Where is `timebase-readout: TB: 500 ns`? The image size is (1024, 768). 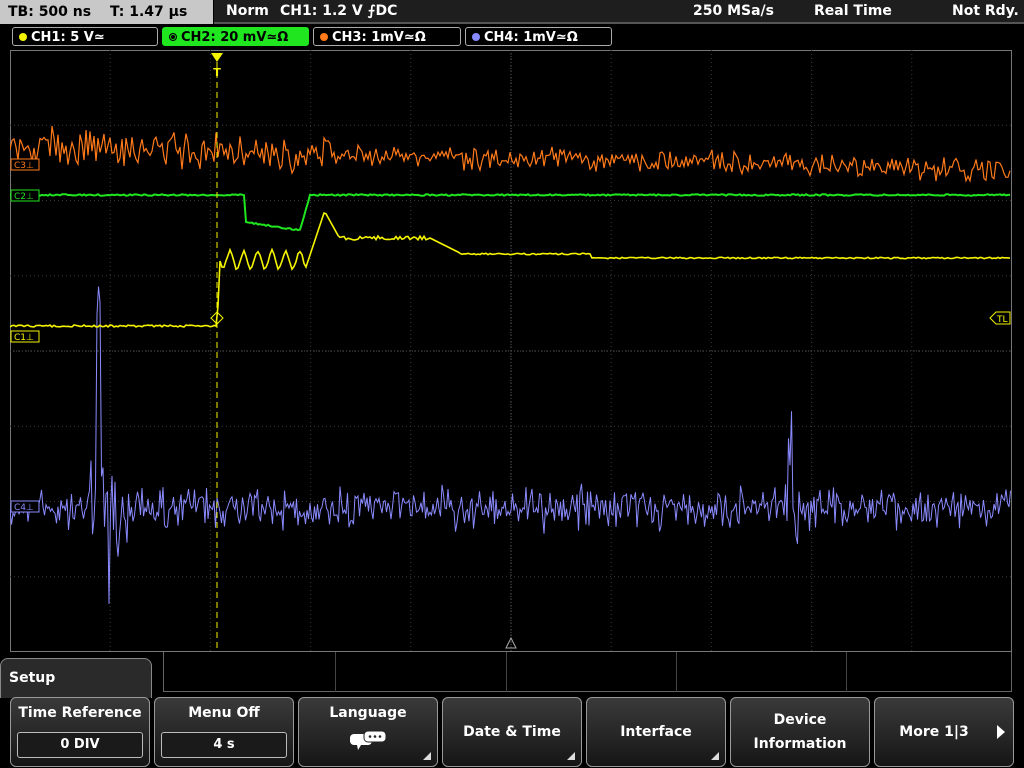 timebase-readout: TB: 500 ns is located at coordinates (50, 12).